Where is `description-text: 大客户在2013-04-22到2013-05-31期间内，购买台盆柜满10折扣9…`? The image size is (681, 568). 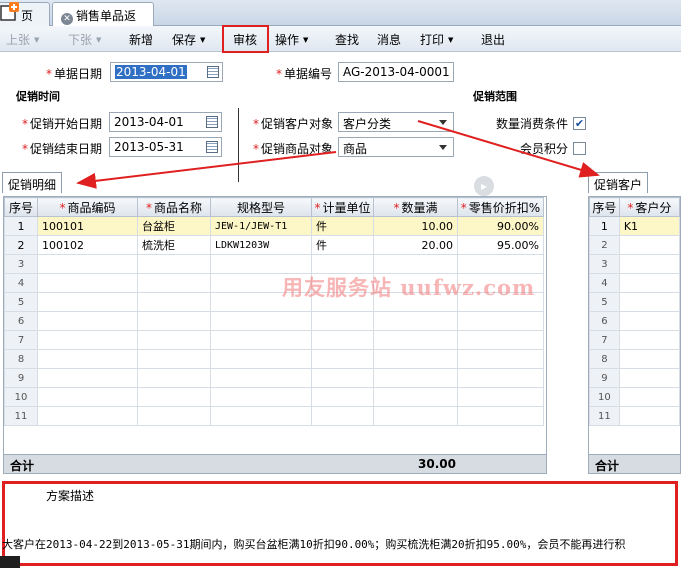 description-text: 大客户在2013-04-22到2013-05-31期间内，购买台盆柜满10折扣9… is located at coordinates (341, 544).